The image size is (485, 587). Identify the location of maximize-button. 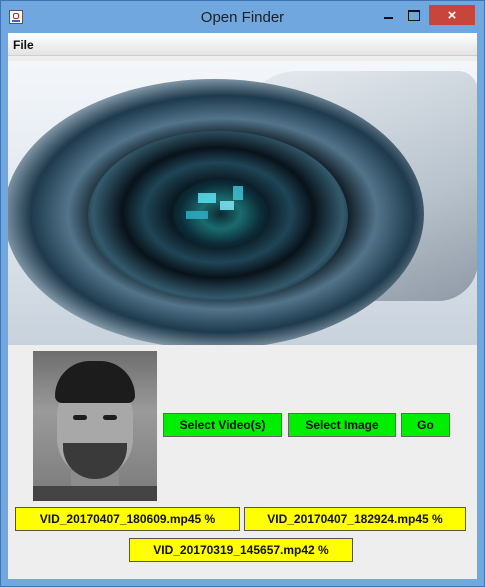
(414, 15).